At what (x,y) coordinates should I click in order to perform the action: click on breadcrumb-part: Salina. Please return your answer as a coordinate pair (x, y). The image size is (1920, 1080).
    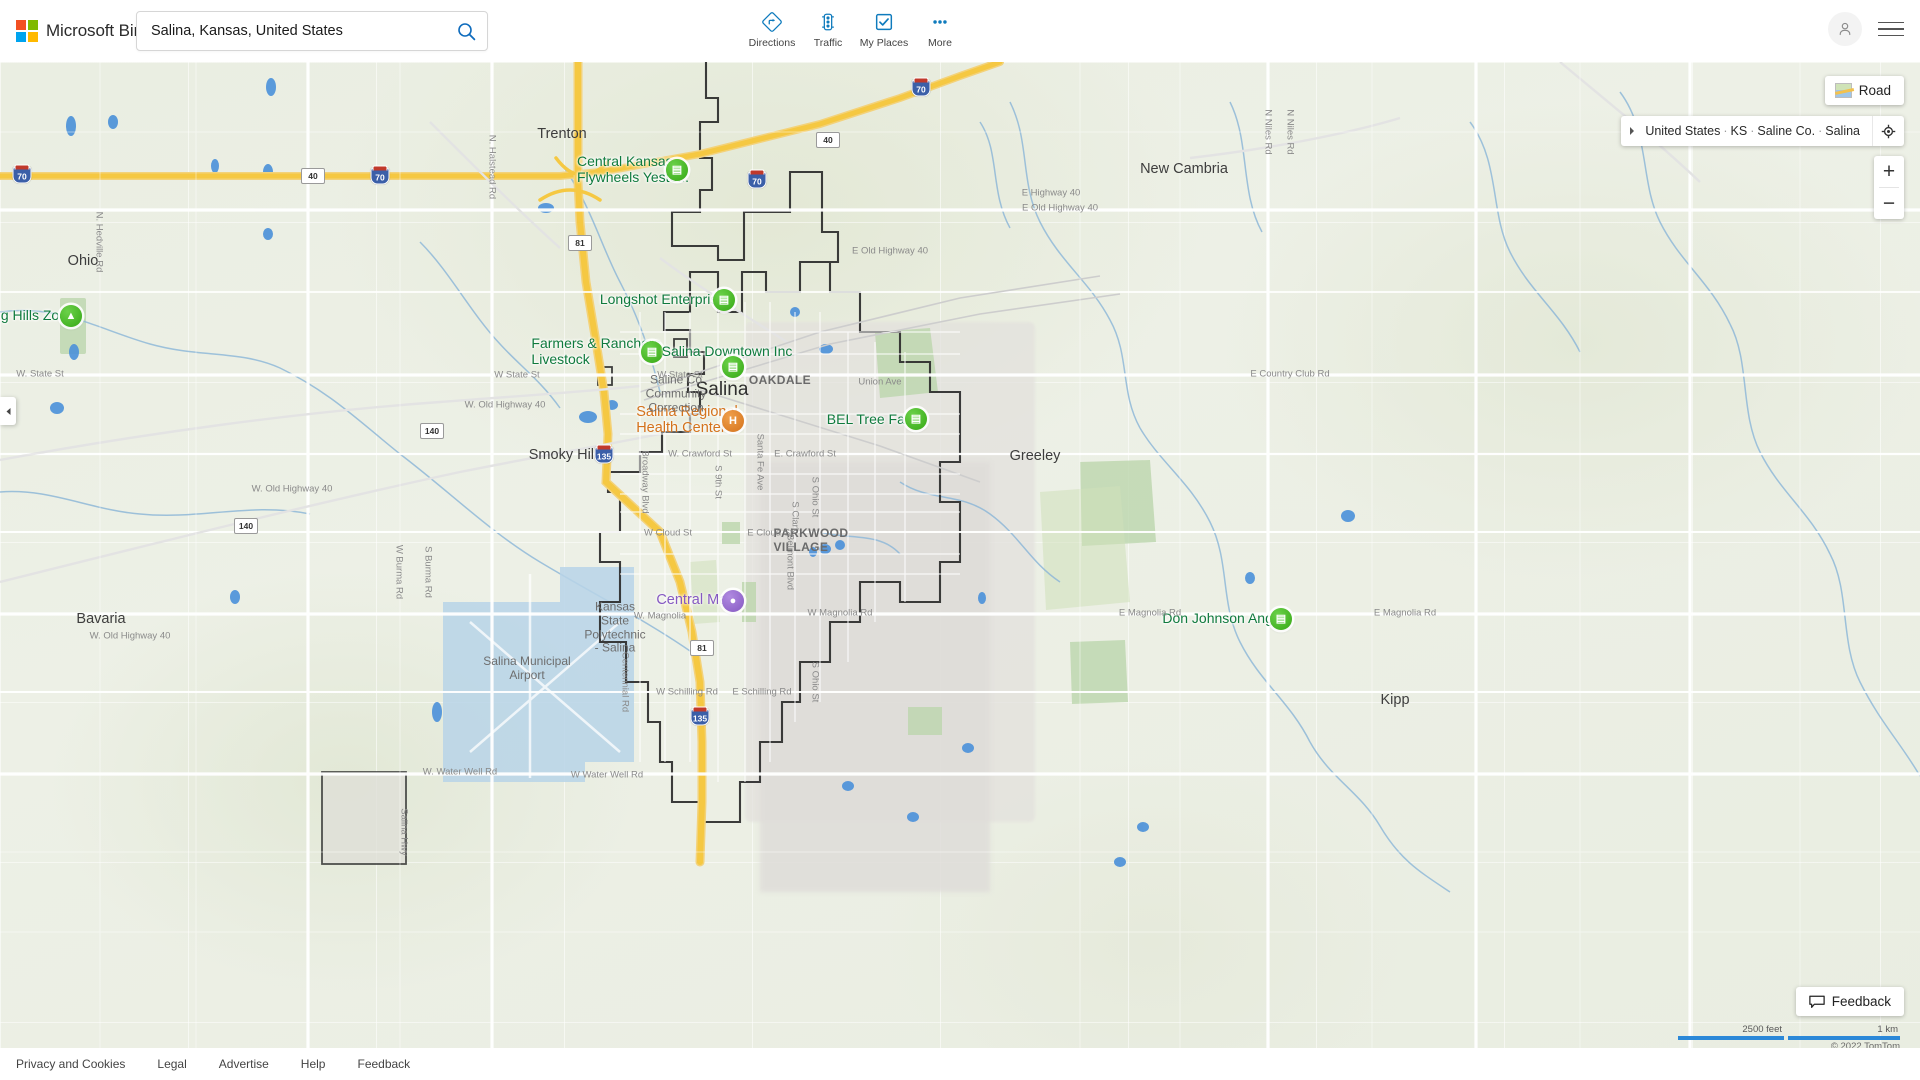
    Looking at the image, I should click on (1842, 131).